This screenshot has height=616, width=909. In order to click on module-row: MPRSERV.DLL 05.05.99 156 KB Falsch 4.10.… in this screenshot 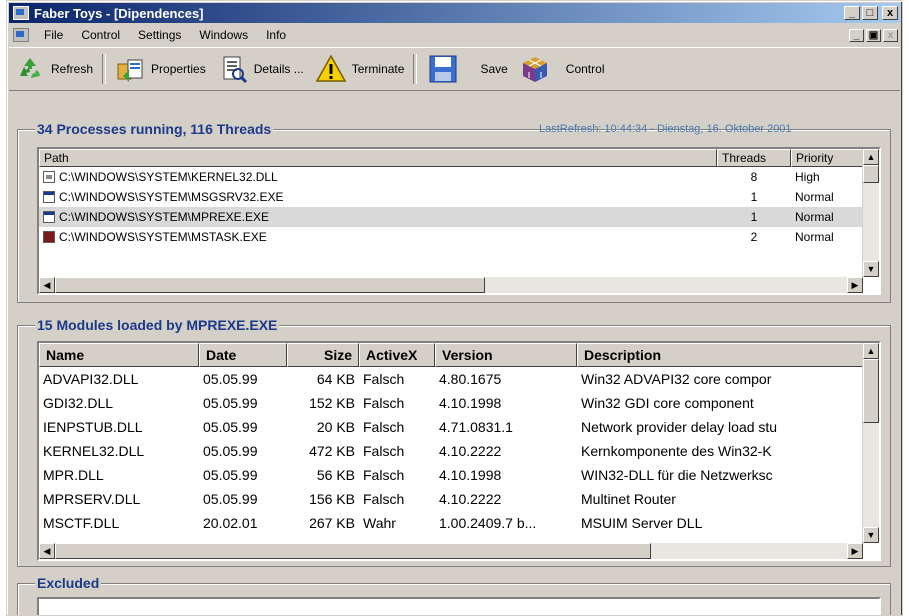, I will do `click(459, 499)`.